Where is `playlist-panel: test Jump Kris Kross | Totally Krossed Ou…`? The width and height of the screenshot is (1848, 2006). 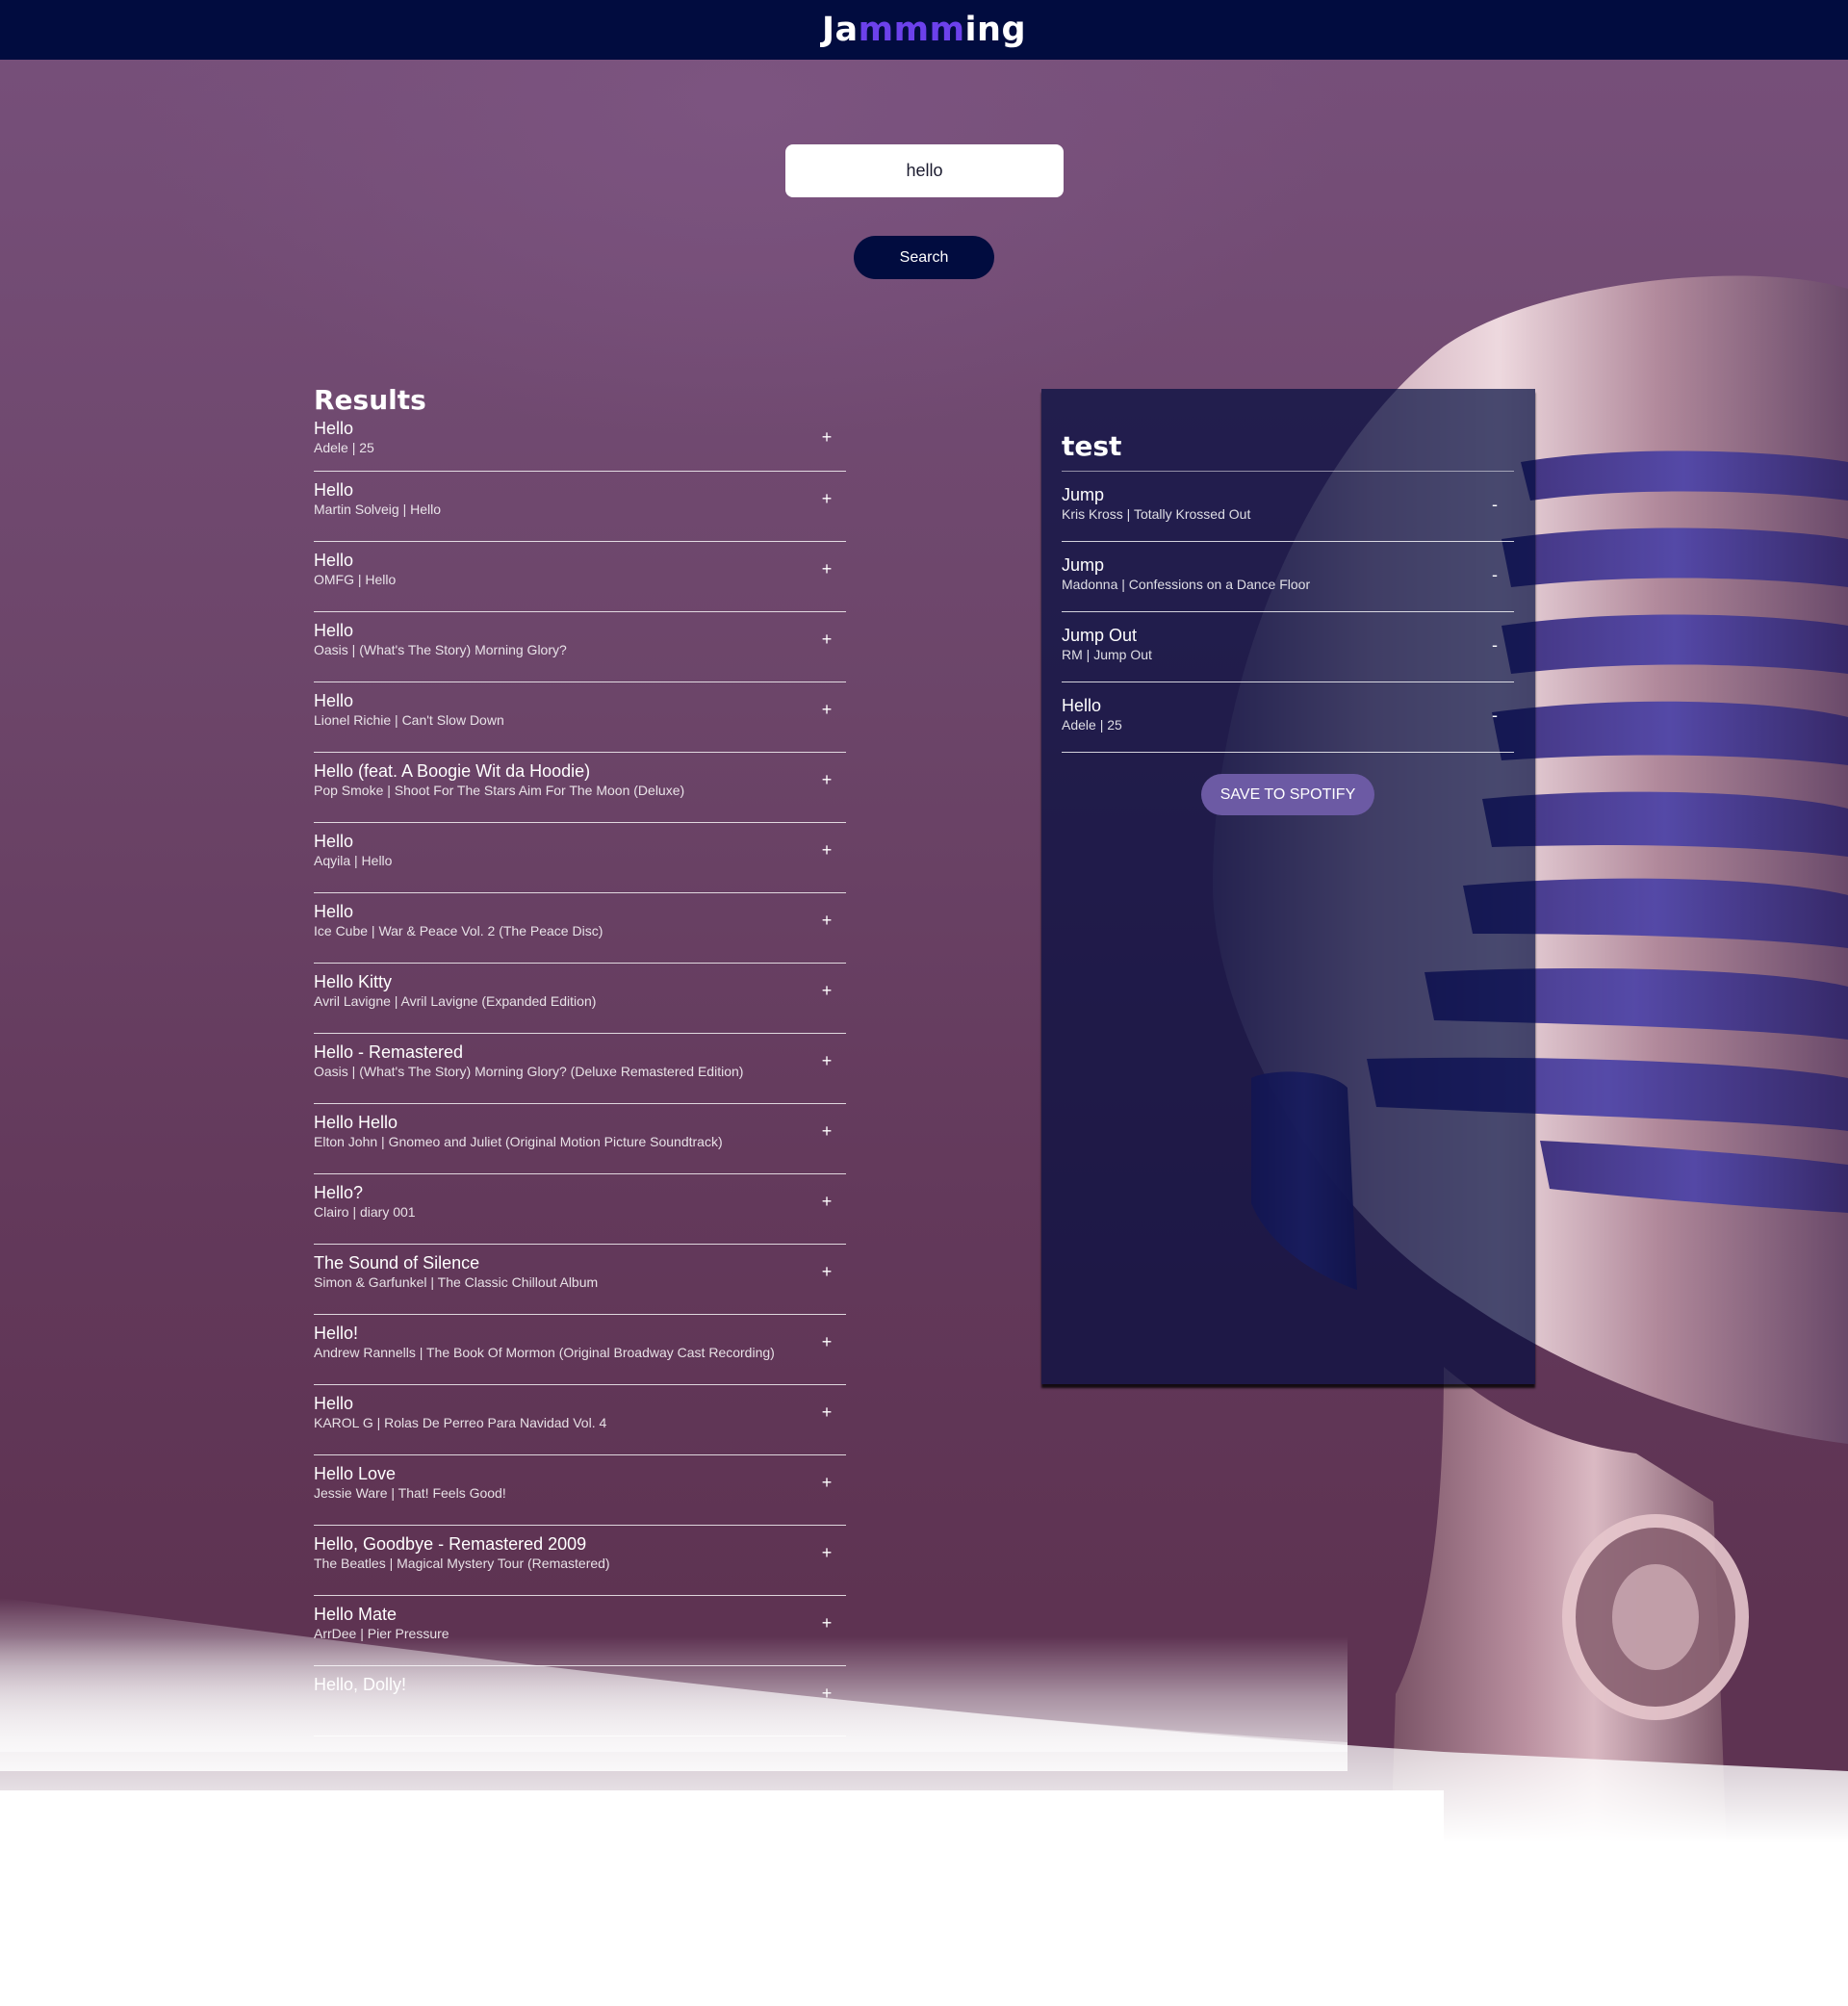
playlist-panel: test Jump Kris Kross | Totally Krossed Ou… is located at coordinates (1288, 886).